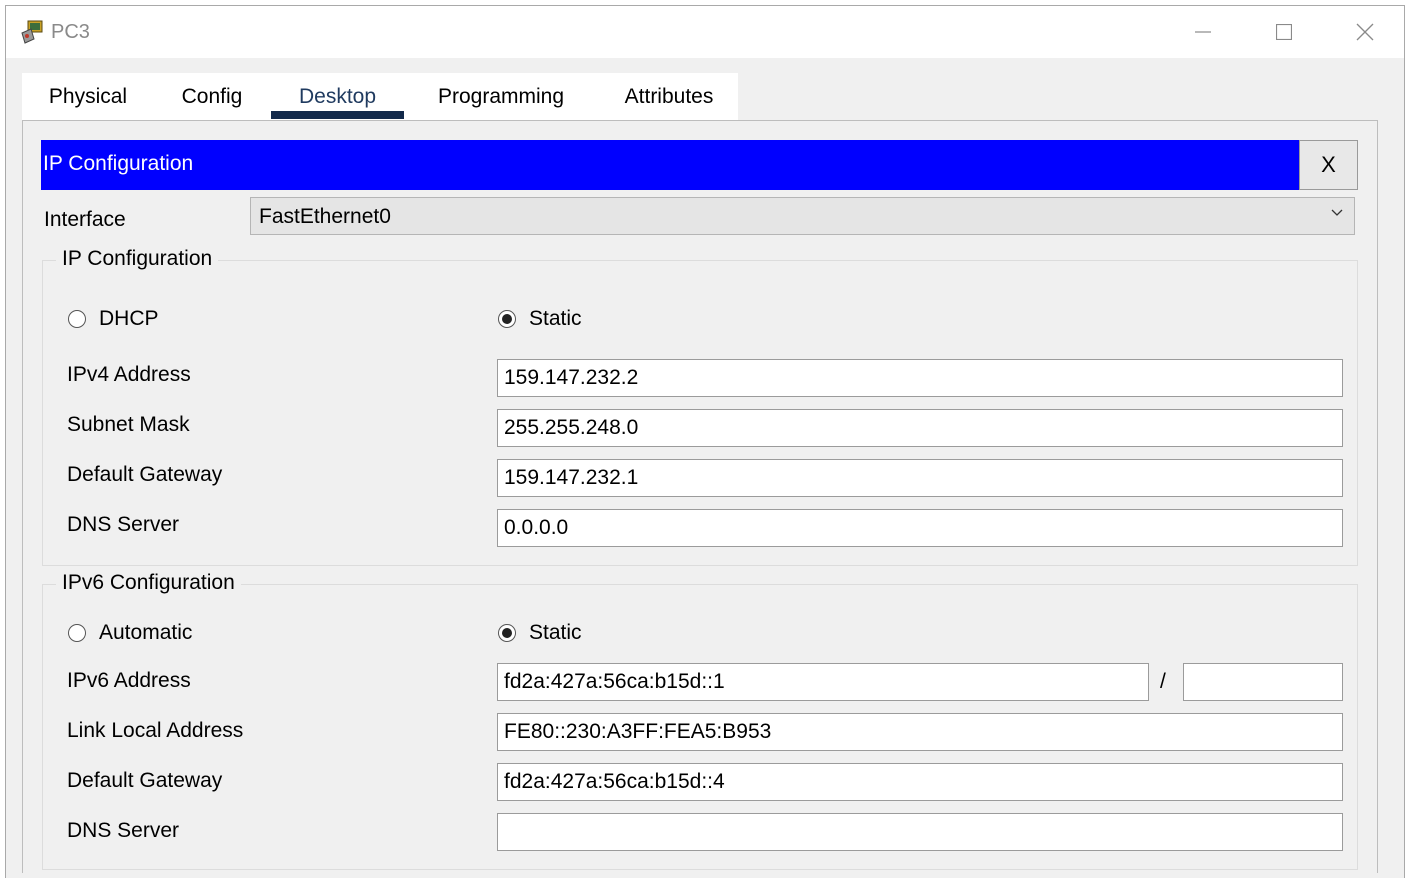 The width and height of the screenshot is (1409, 878). I want to click on interface-select: FastEthernet0, so click(802, 216).